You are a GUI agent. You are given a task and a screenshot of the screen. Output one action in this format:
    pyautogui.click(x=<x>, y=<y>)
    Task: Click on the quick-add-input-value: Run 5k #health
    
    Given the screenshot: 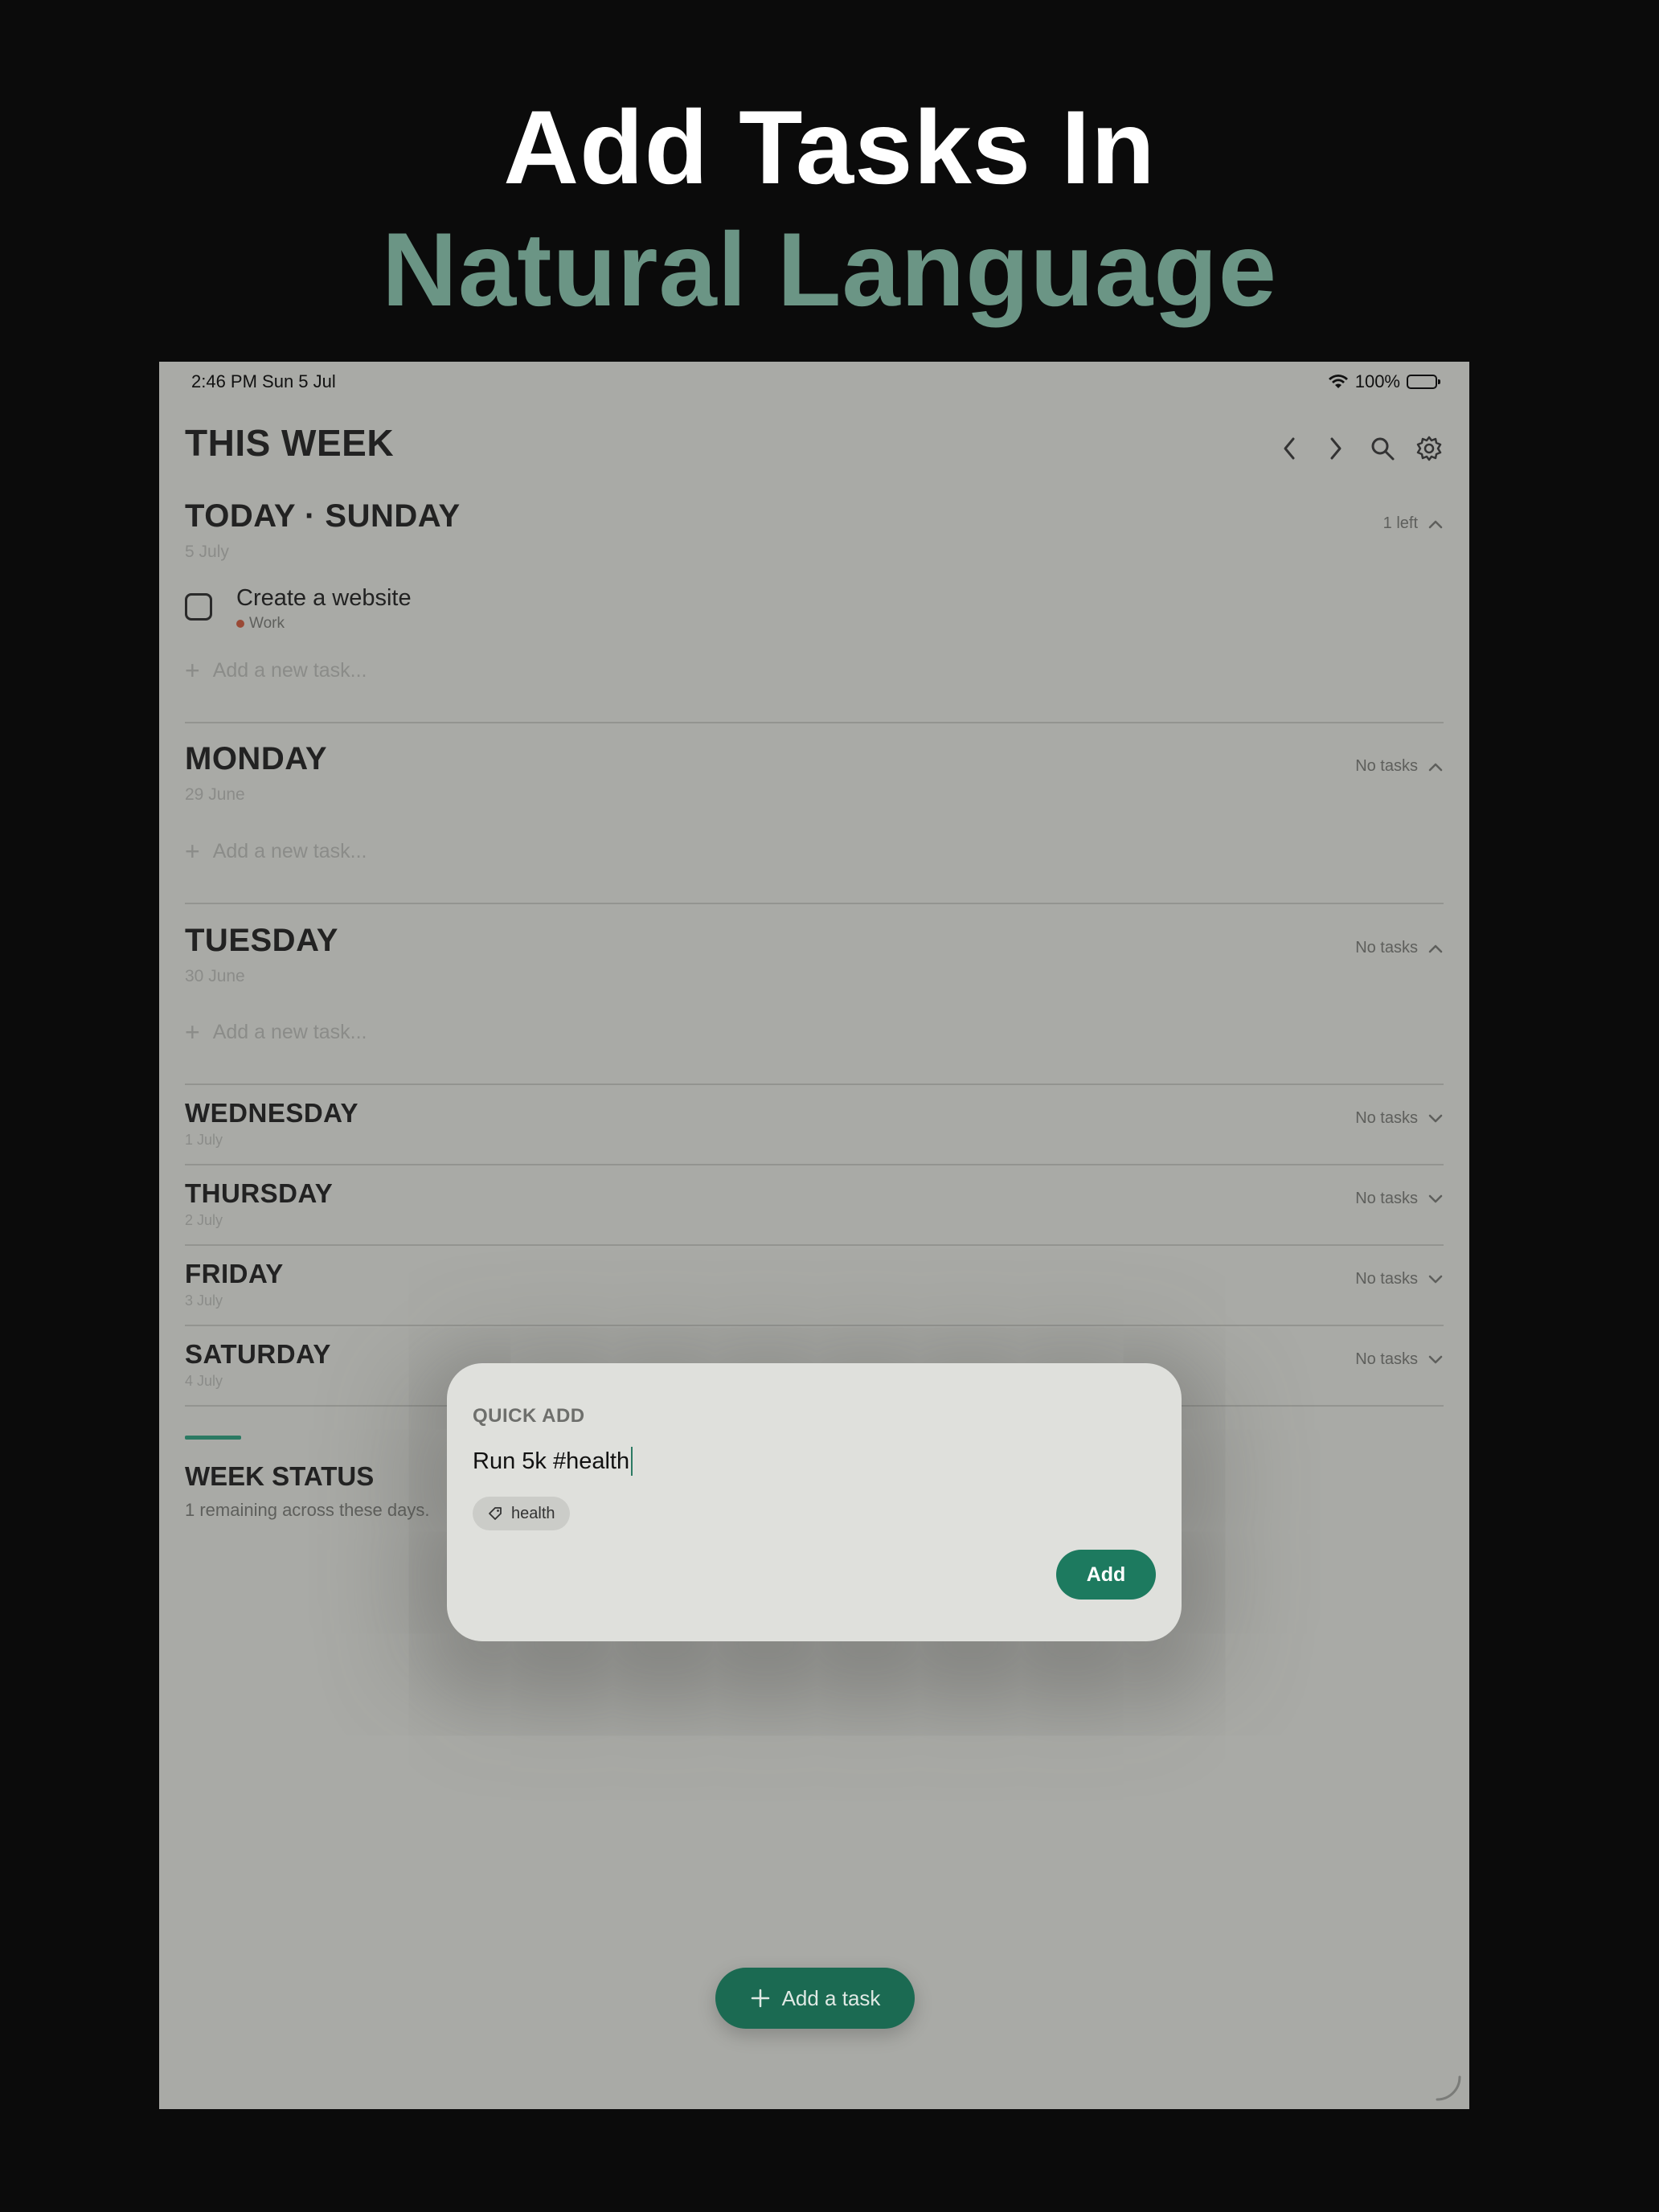 What is the action you would take?
    pyautogui.click(x=551, y=1461)
    